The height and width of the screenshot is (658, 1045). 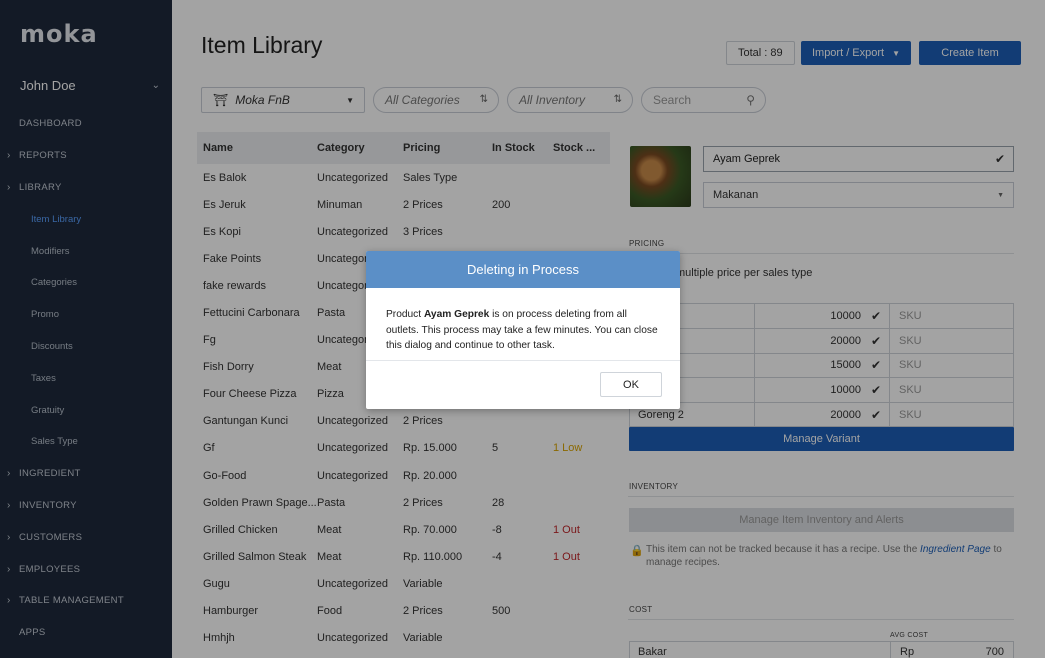 I want to click on ok-button: OK, so click(x=631, y=384).